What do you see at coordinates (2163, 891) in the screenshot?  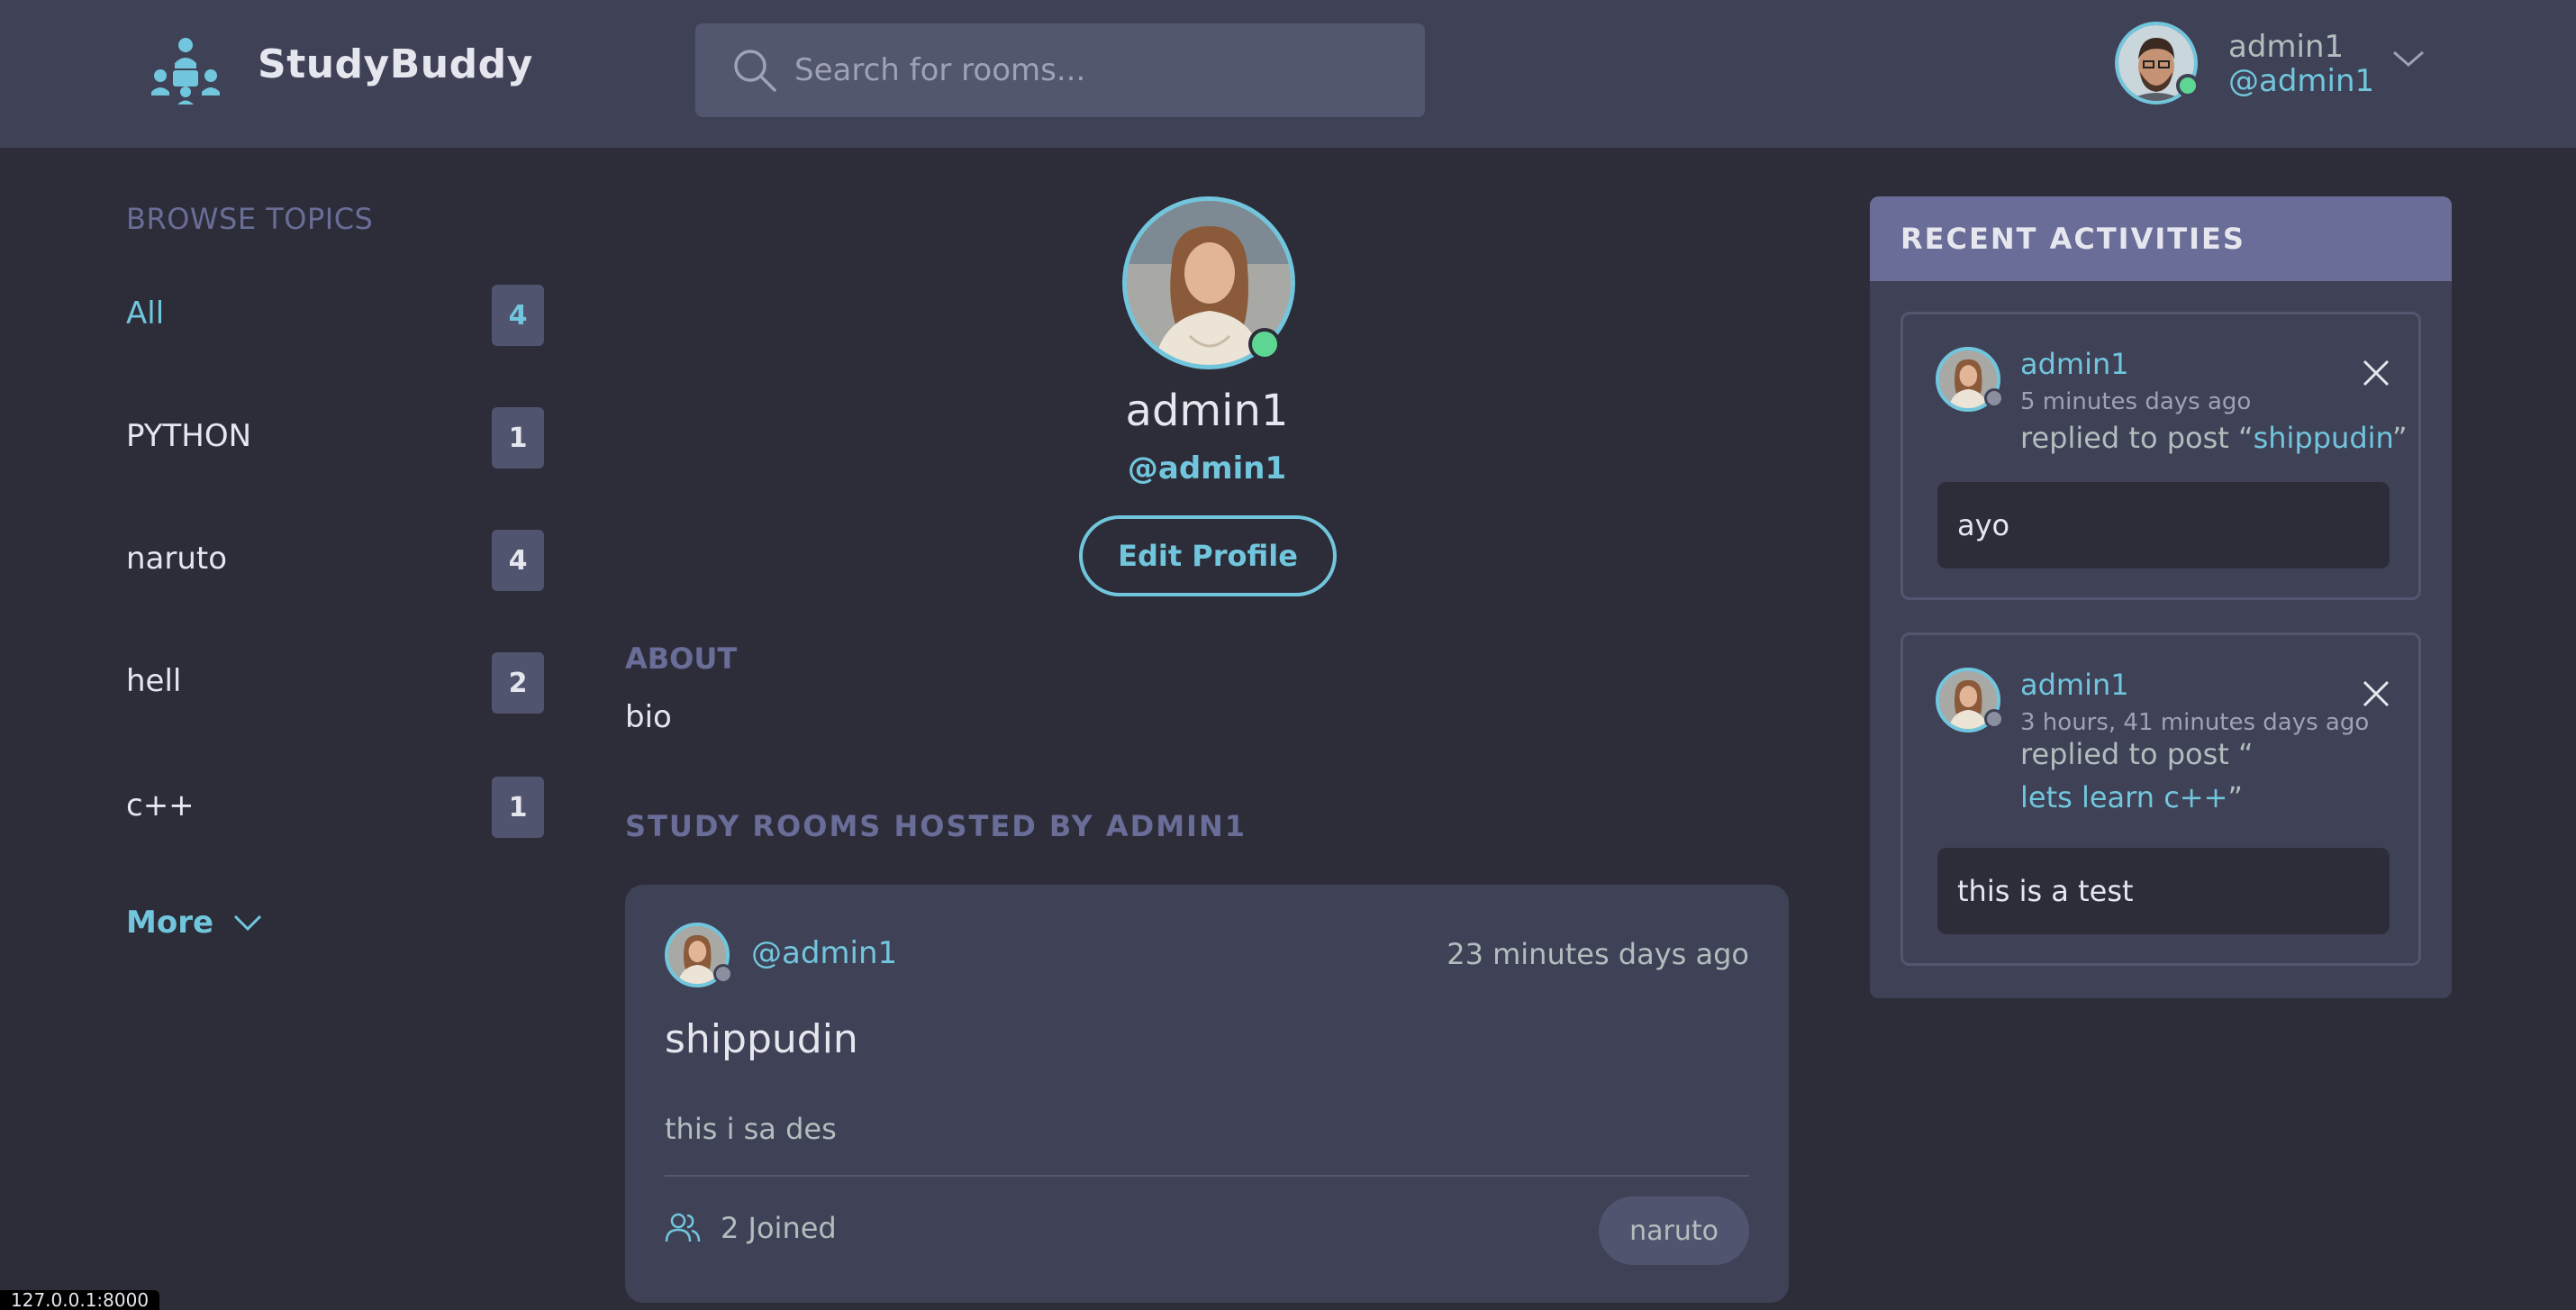 I see `activity-message: this is a test` at bounding box center [2163, 891].